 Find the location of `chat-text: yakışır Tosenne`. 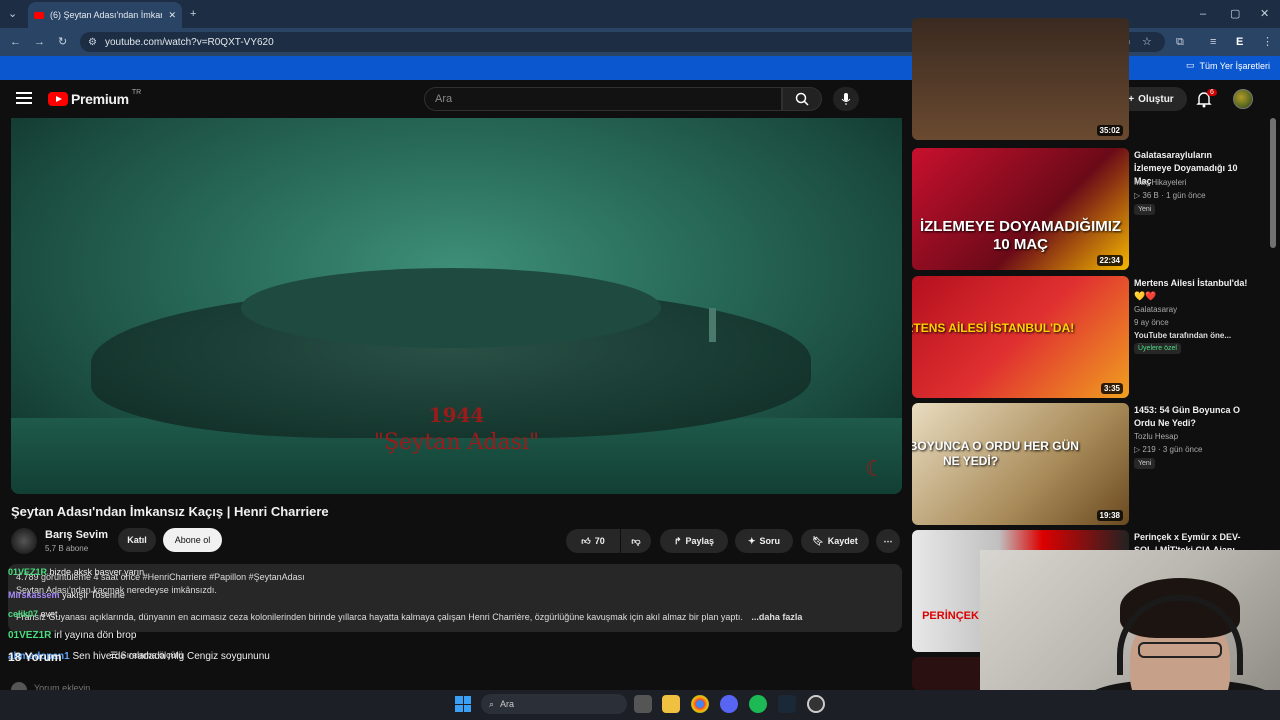

chat-text: yakışır Tosenne is located at coordinates (93, 595).